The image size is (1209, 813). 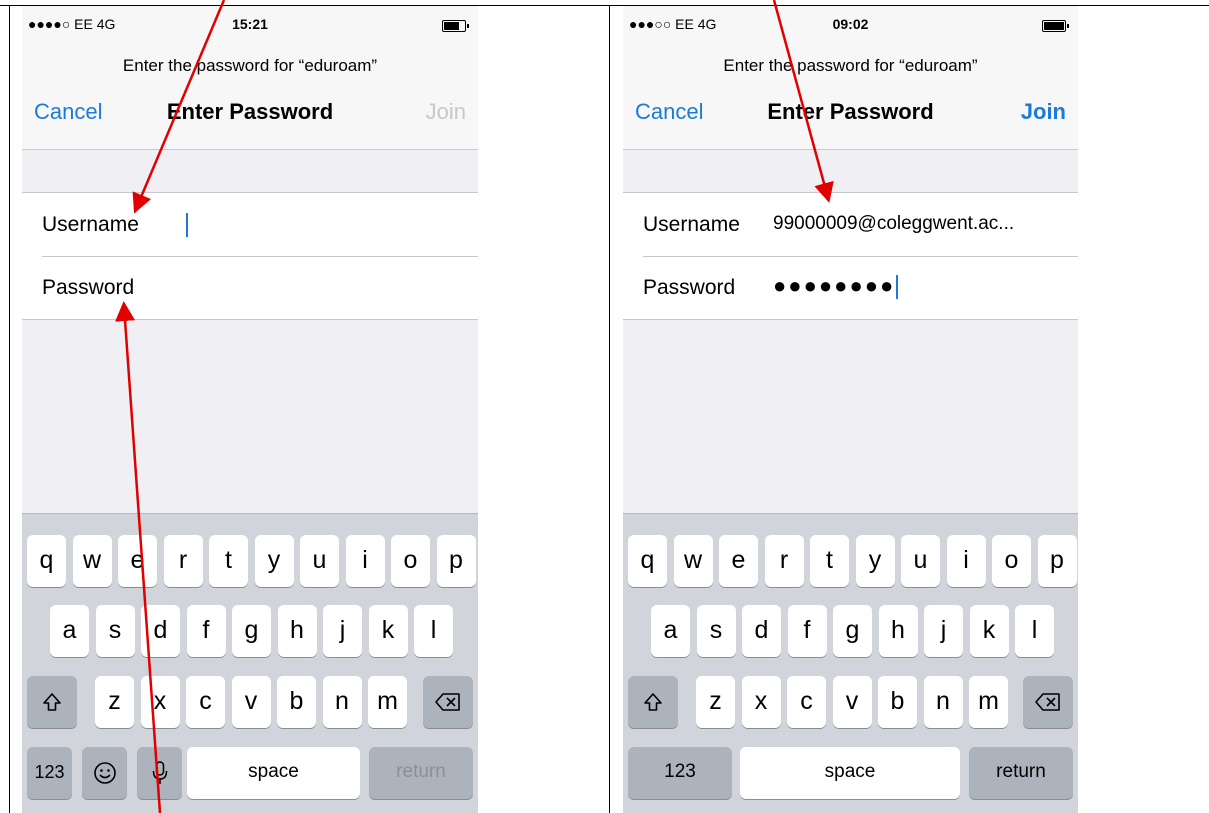 I want to click on password-row: Password, so click(x=250, y=287).